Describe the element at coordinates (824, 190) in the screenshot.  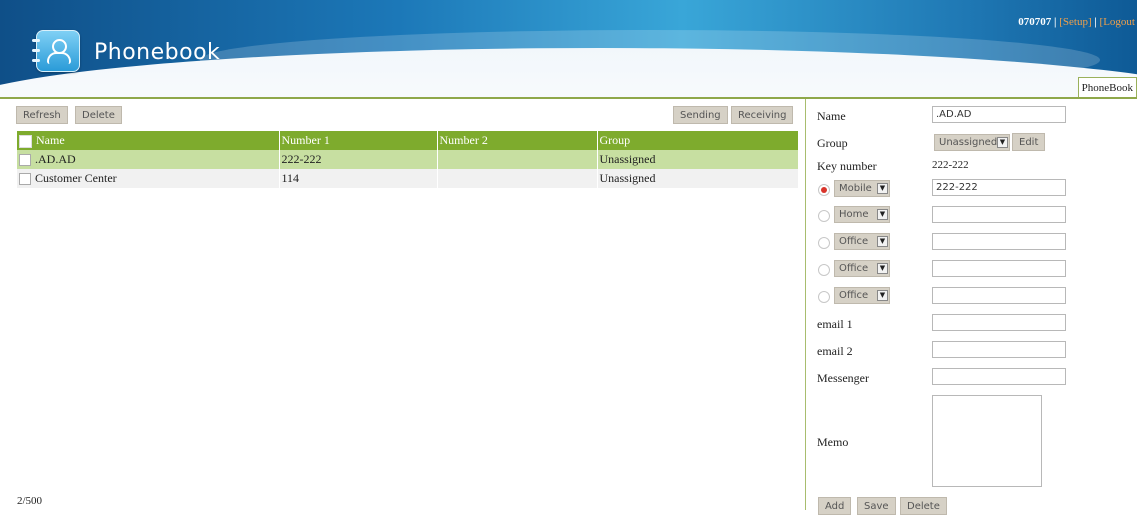
I see `mobile-radio` at that location.